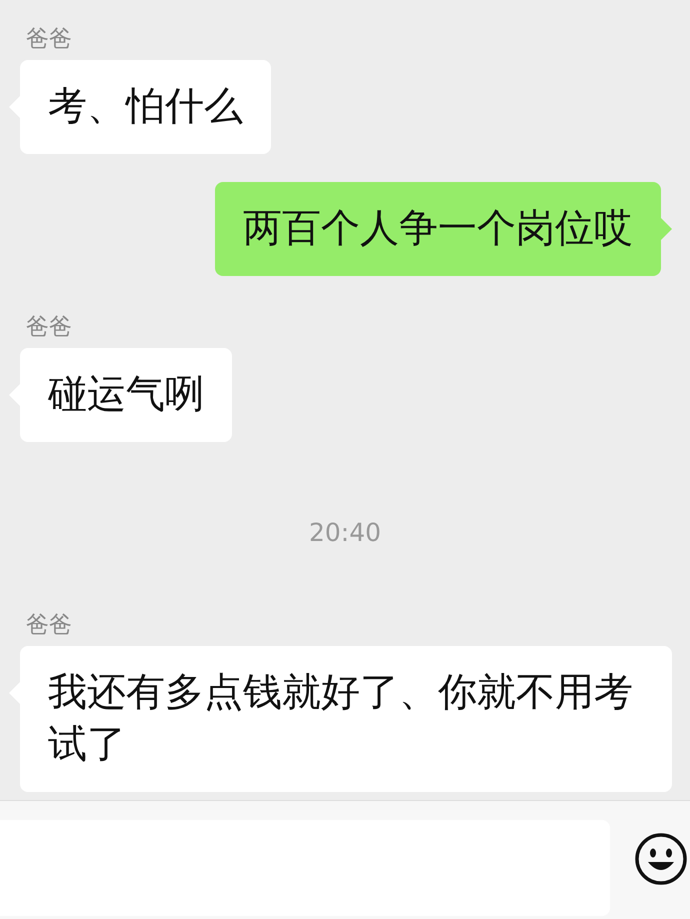  What do you see at coordinates (145, 107) in the screenshot?
I see `message-bubble: 考、怕什么` at bounding box center [145, 107].